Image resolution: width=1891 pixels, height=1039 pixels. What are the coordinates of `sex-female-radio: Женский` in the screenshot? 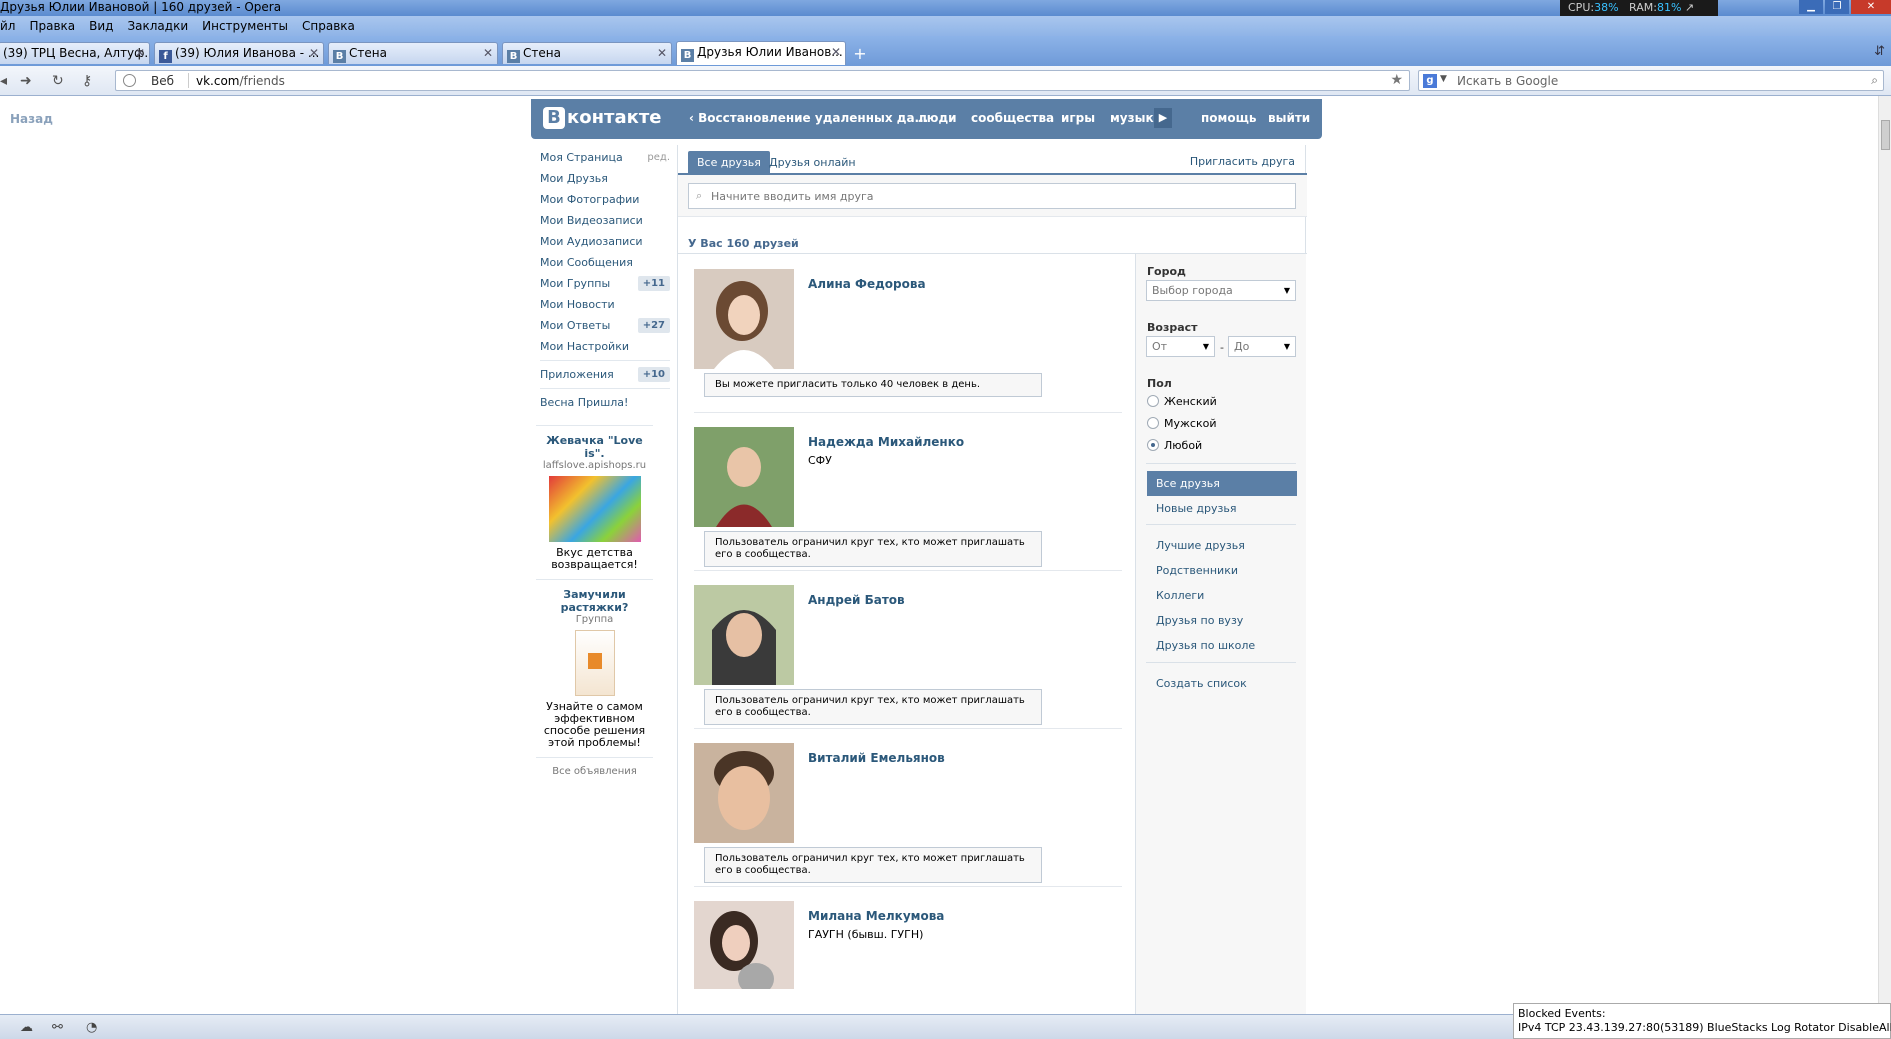 It's located at (1182, 401).